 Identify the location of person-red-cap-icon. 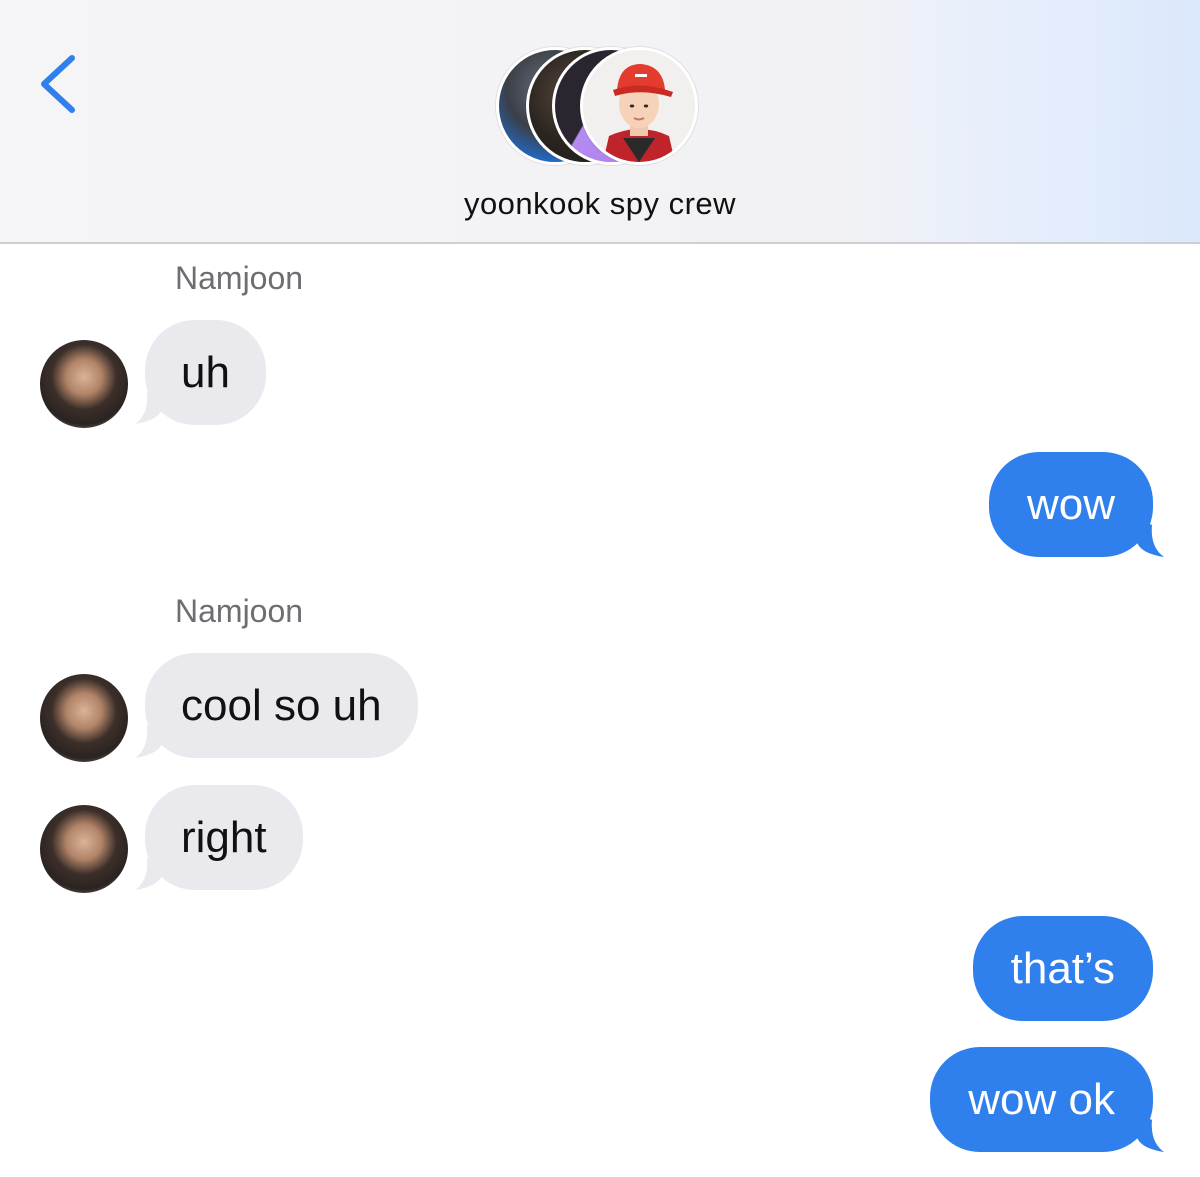
(639, 106).